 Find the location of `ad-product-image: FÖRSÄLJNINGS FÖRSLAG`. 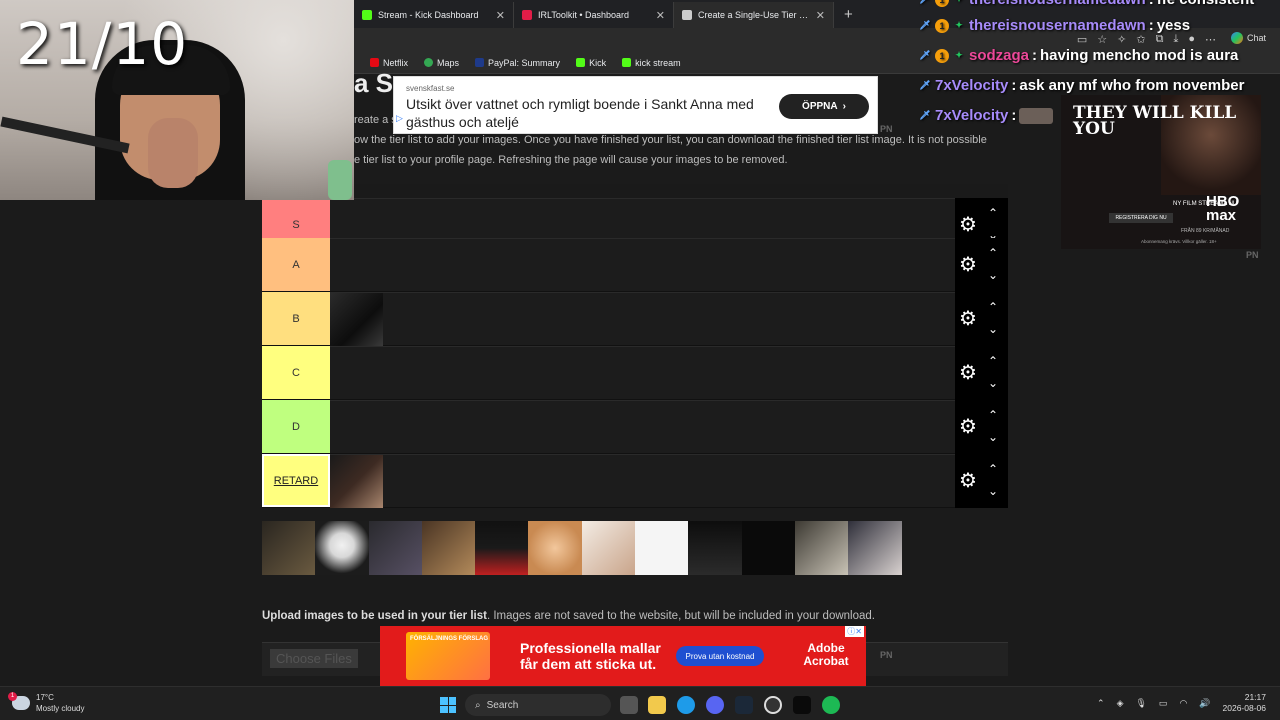

ad-product-image: FÖRSÄLJNINGS FÖRSLAG is located at coordinates (448, 656).